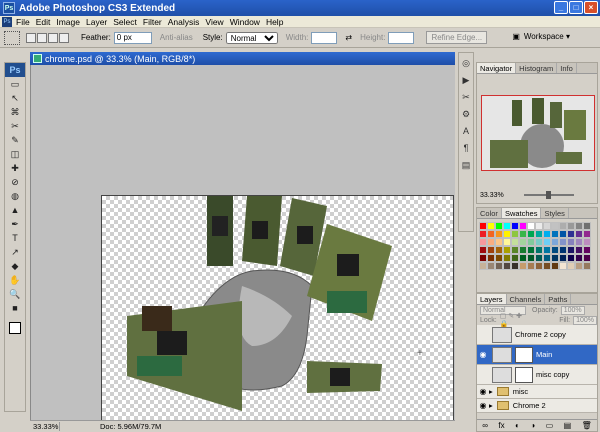 The height and width of the screenshot is (432, 600). What do you see at coordinates (15, 308) in the screenshot?
I see `foreground-color-icon: ■` at bounding box center [15, 308].